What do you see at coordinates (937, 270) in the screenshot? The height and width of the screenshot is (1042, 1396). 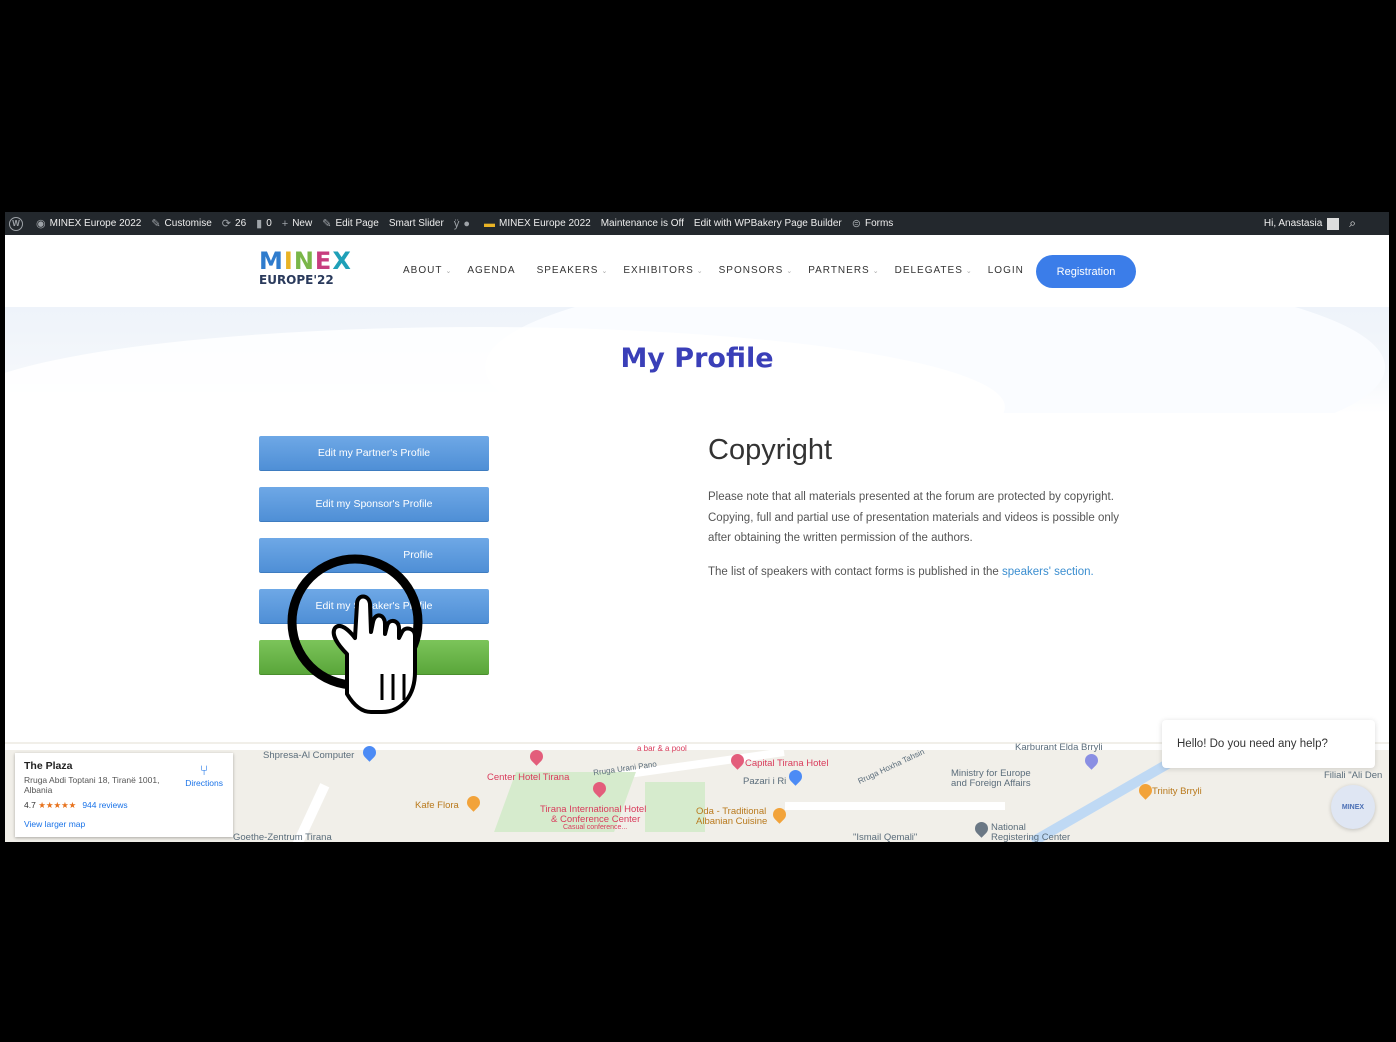 I see `nav-delegates: DELEGATES ⌄` at bounding box center [937, 270].